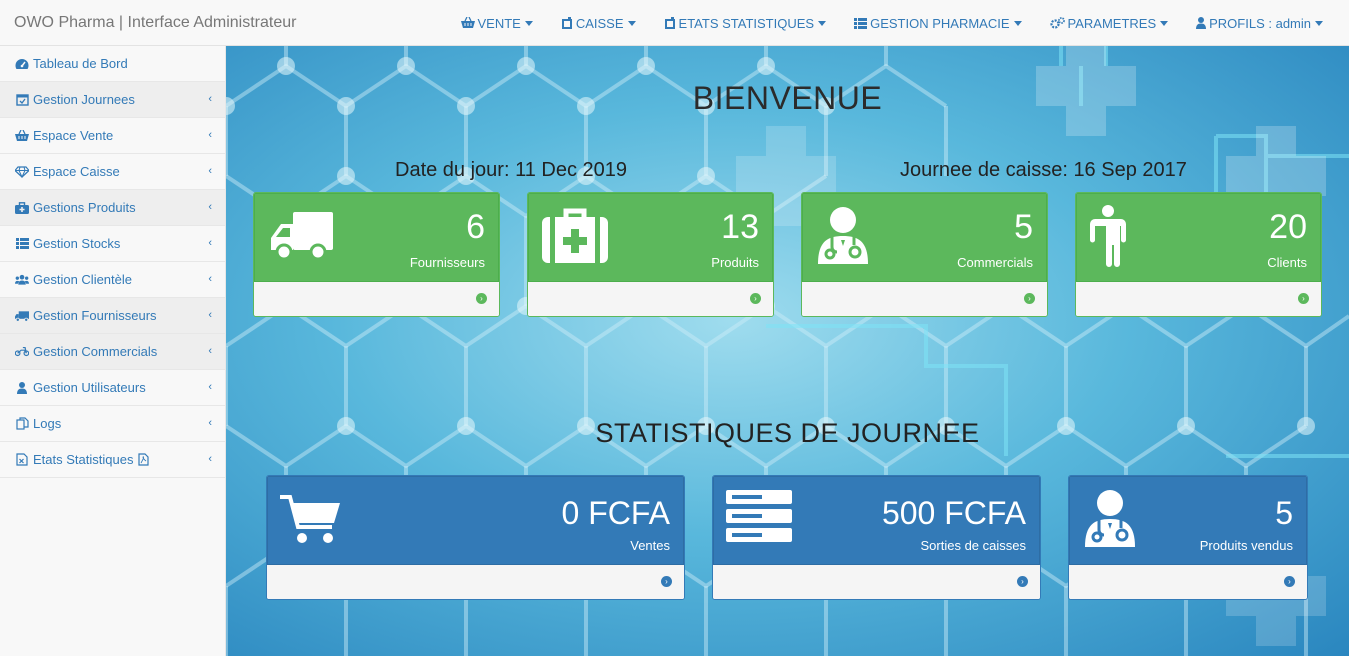 The width and height of the screenshot is (1349, 656). Describe the element at coordinates (22, 208) in the screenshot. I see `briefcase-medical-icon` at that location.